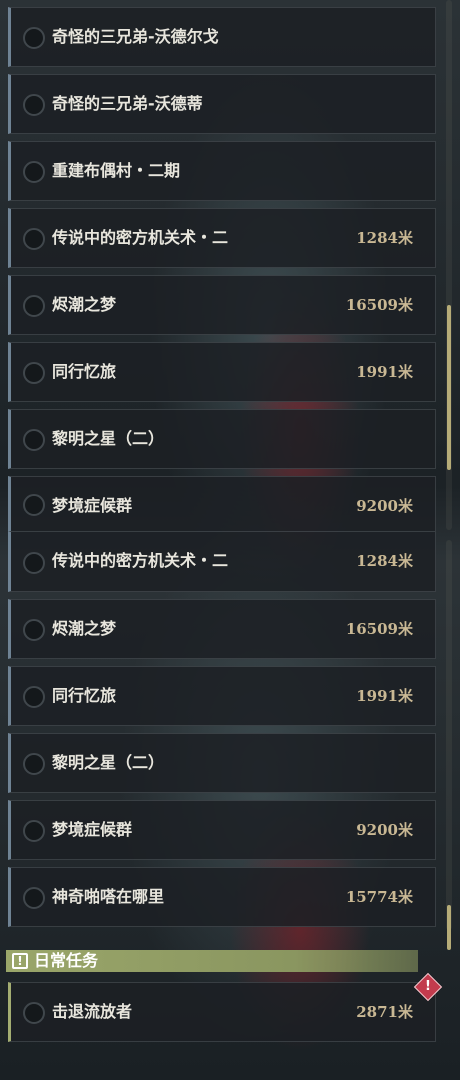 The image size is (460, 1080). I want to click on quest-distance: 15774米, so click(379, 897).